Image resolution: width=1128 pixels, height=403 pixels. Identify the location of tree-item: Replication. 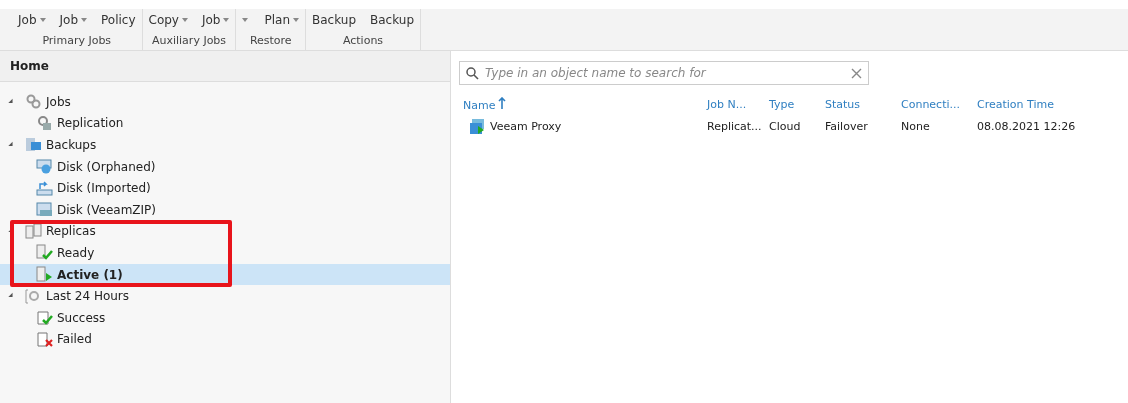
(90, 123).